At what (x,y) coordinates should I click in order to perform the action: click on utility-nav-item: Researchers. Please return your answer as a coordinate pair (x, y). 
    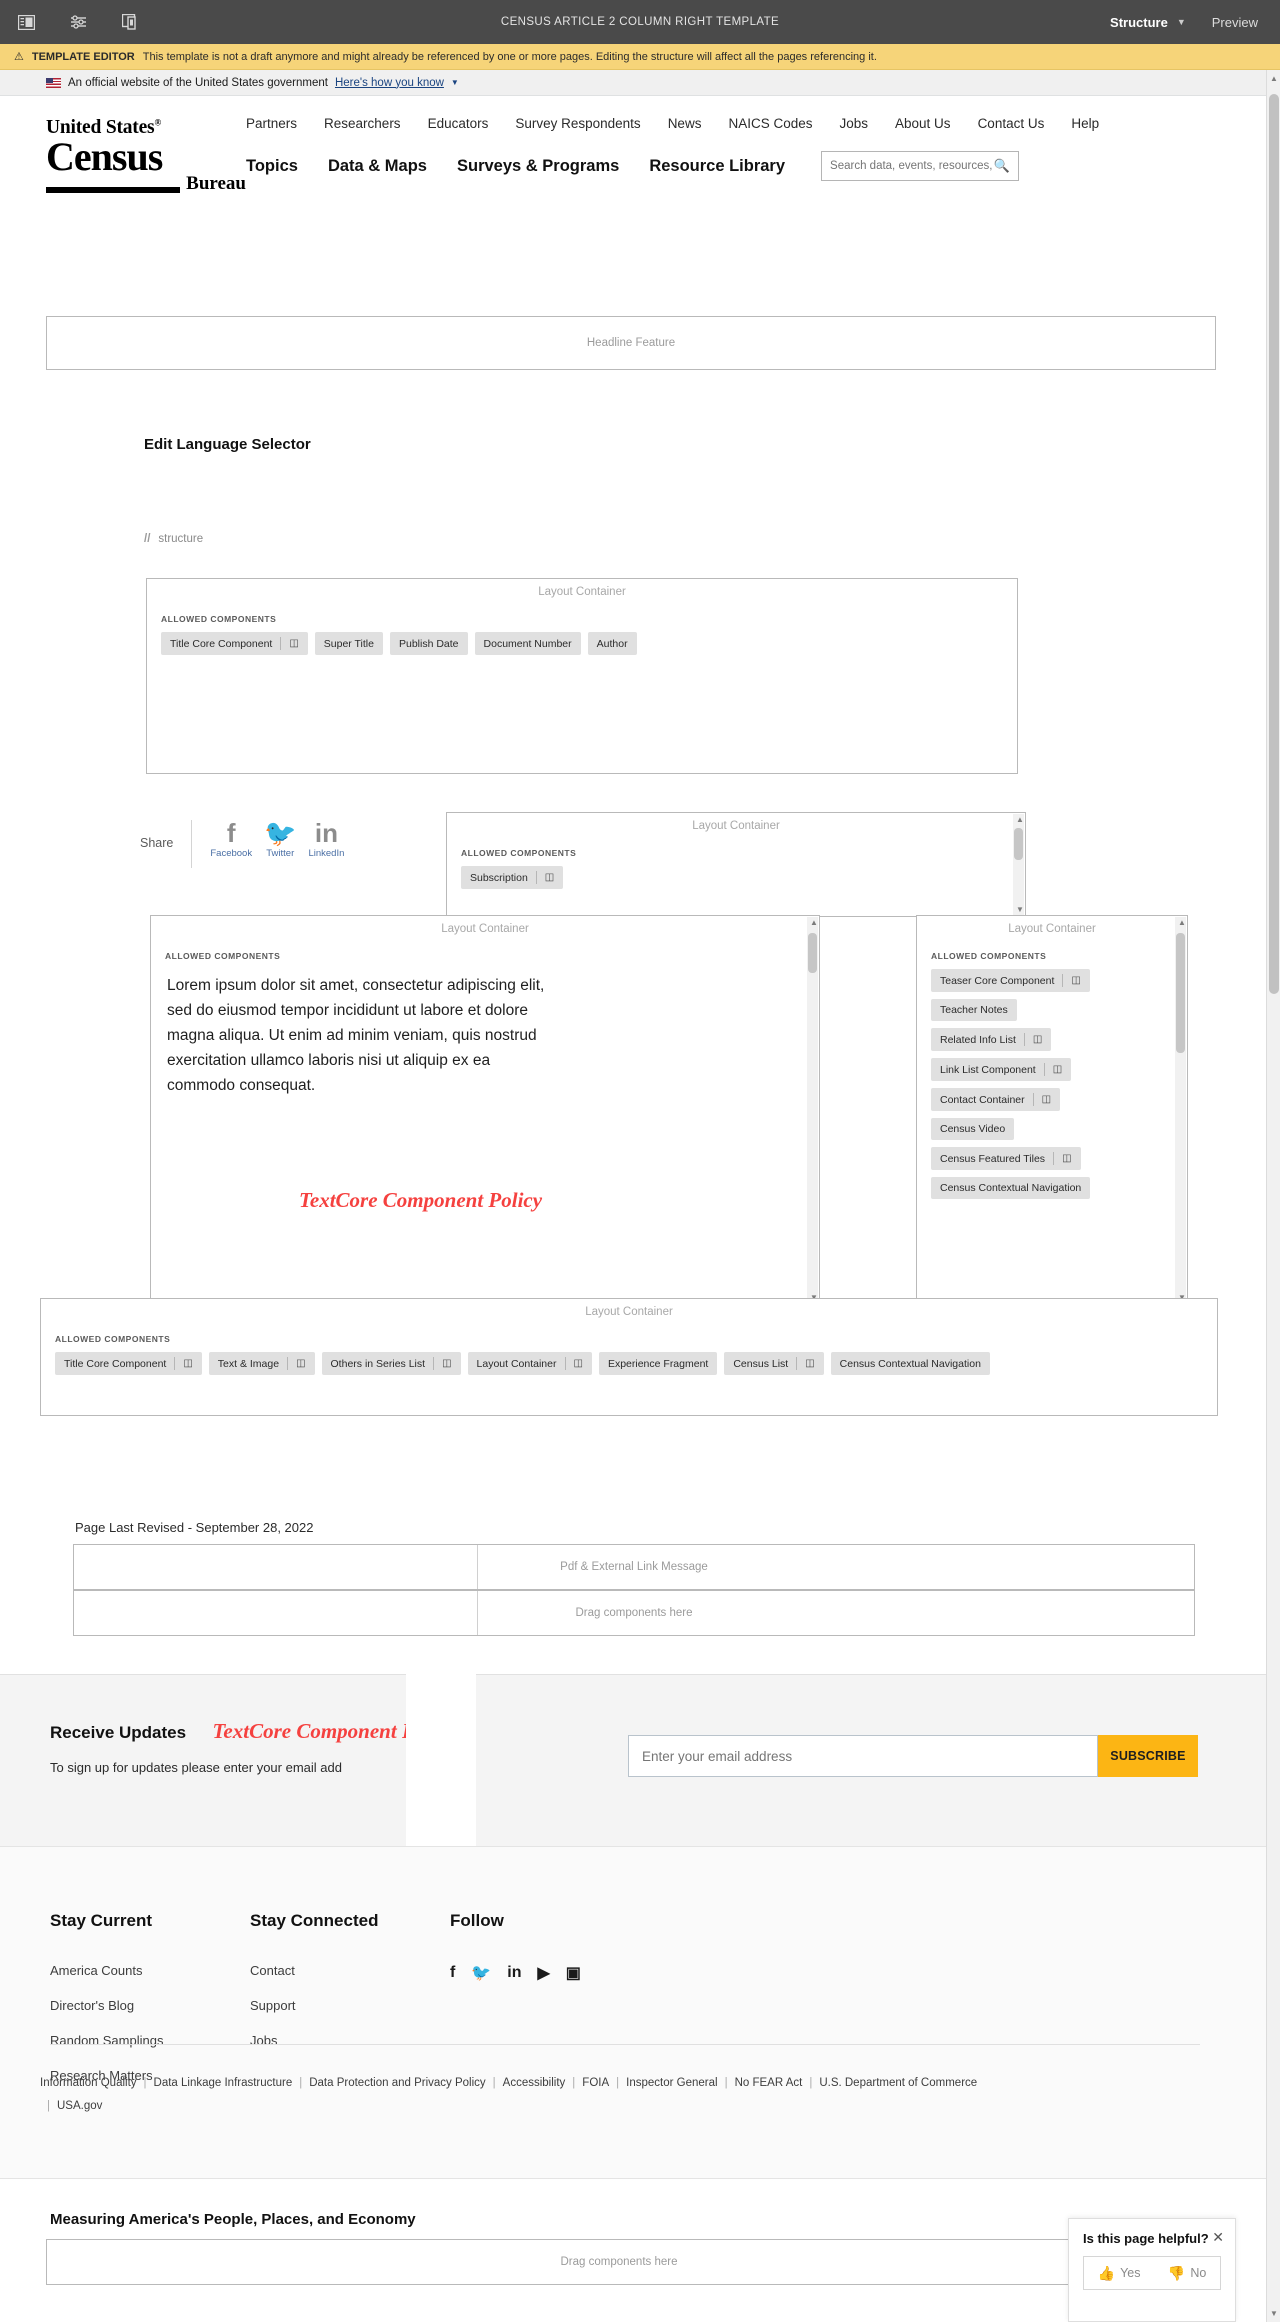
    Looking at the image, I should click on (362, 123).